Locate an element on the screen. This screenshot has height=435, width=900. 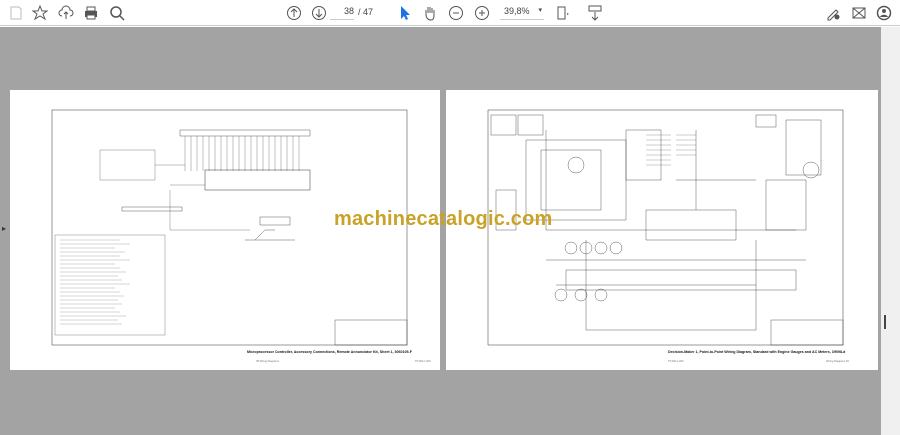
scroll-mode-icon is located at coordinates (595, 13).